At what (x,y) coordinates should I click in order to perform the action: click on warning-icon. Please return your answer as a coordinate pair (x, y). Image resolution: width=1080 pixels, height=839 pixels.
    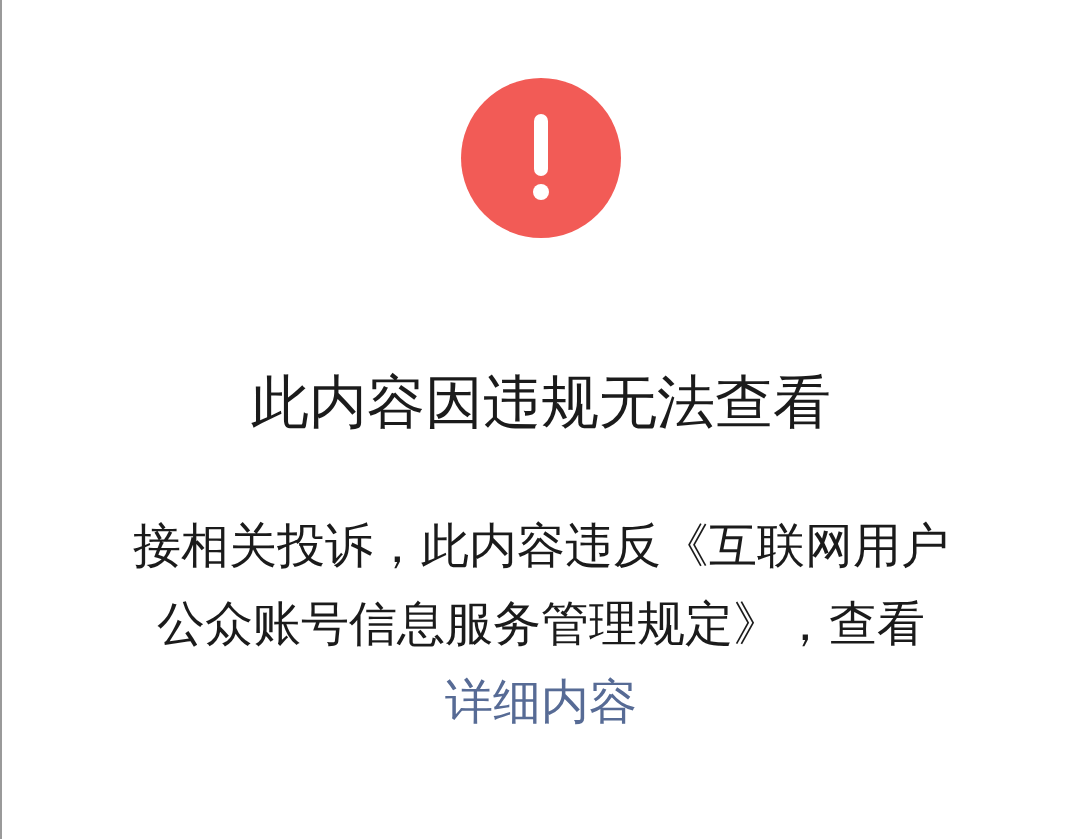
    Looking at the image, I should click on (541, 158).